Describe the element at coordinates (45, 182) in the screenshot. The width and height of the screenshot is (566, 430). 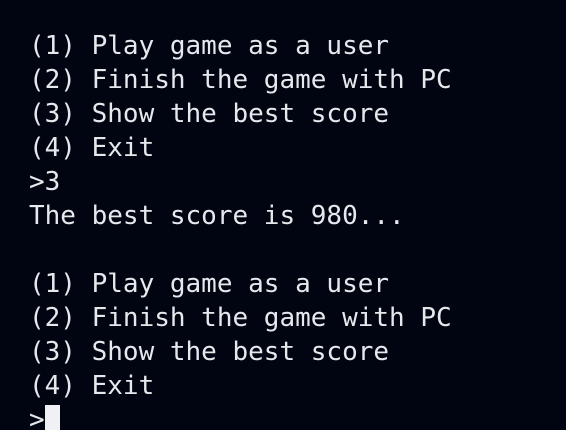
I see `user-input-line: >3` at that location.